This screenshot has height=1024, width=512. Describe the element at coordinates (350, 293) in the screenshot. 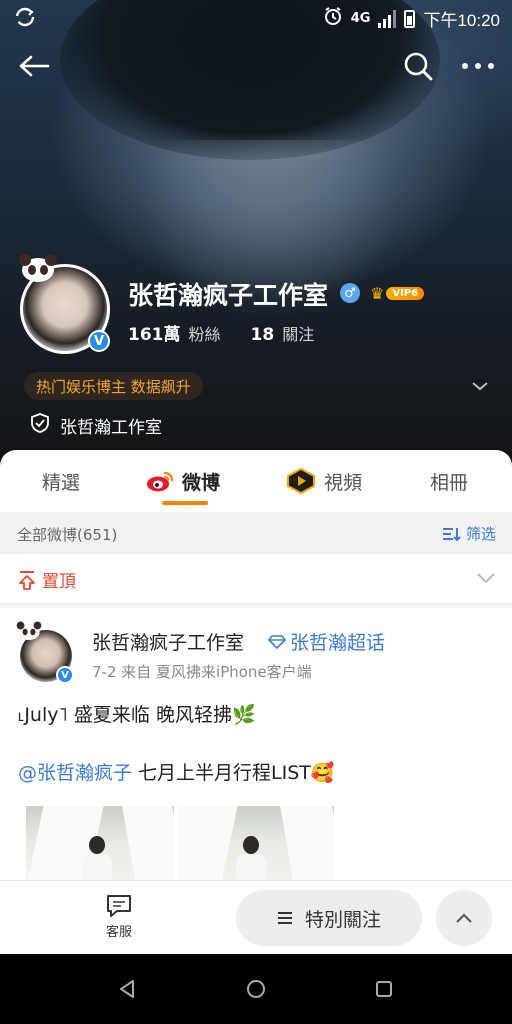

I see `male-gender-icon: ♂` at that location.